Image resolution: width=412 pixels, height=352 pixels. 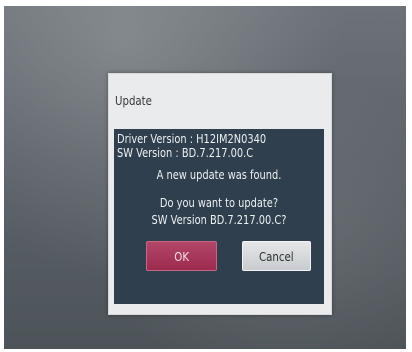 I want to click on driver-version-text: Driver Version : H12IM2N0340, so click(x=192, y=139).